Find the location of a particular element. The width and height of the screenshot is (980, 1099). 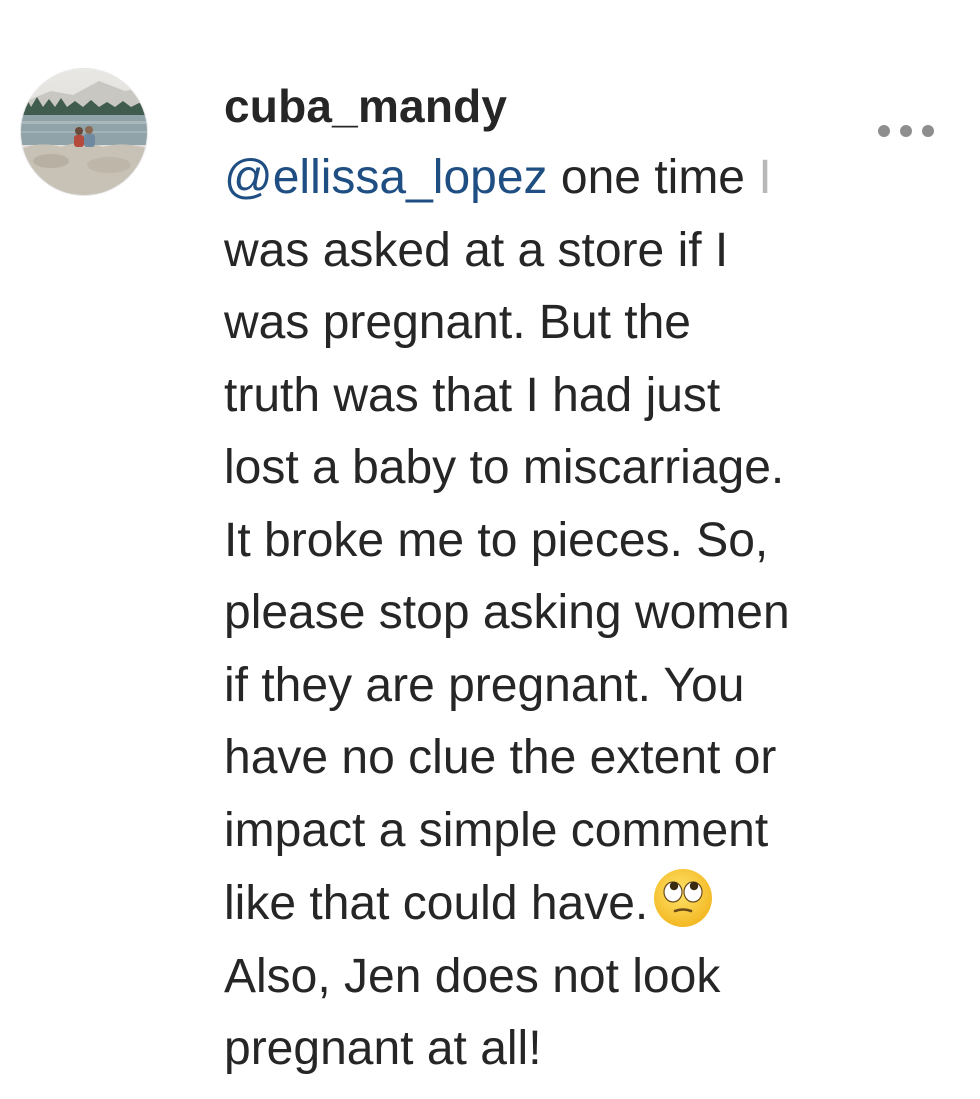

comment-line: pregnant at all! is located at coordinates (383, 1048).